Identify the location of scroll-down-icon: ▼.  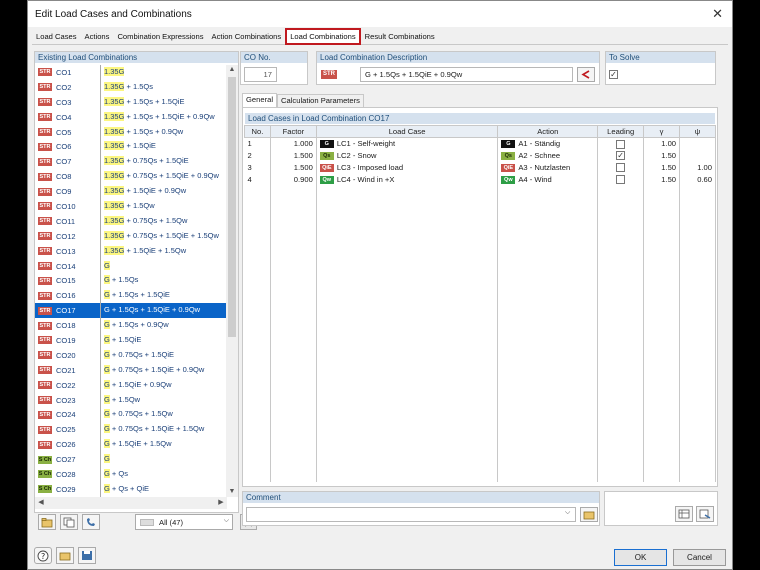
(232, 492).